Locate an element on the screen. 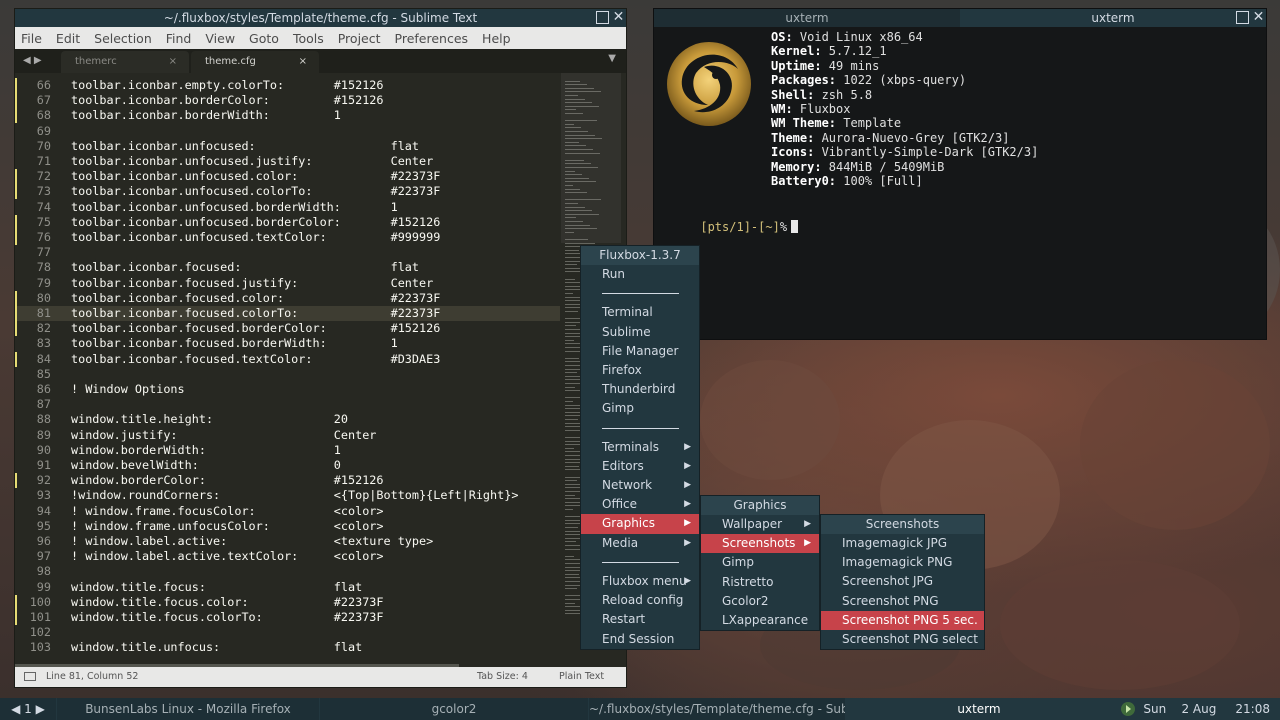 This screenshot has height=720, width=1280. code-line: 90 window.borderWidth: 1 is located at coordinates (287, 450).